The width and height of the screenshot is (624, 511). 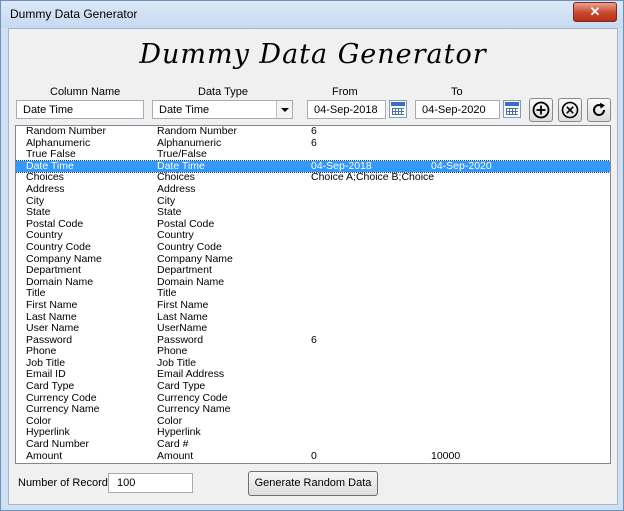 What do you see at coordinates (313, 317) in the screenshot?
I see `list-item: Last Name Last Name` at bounding box center [313, 317].